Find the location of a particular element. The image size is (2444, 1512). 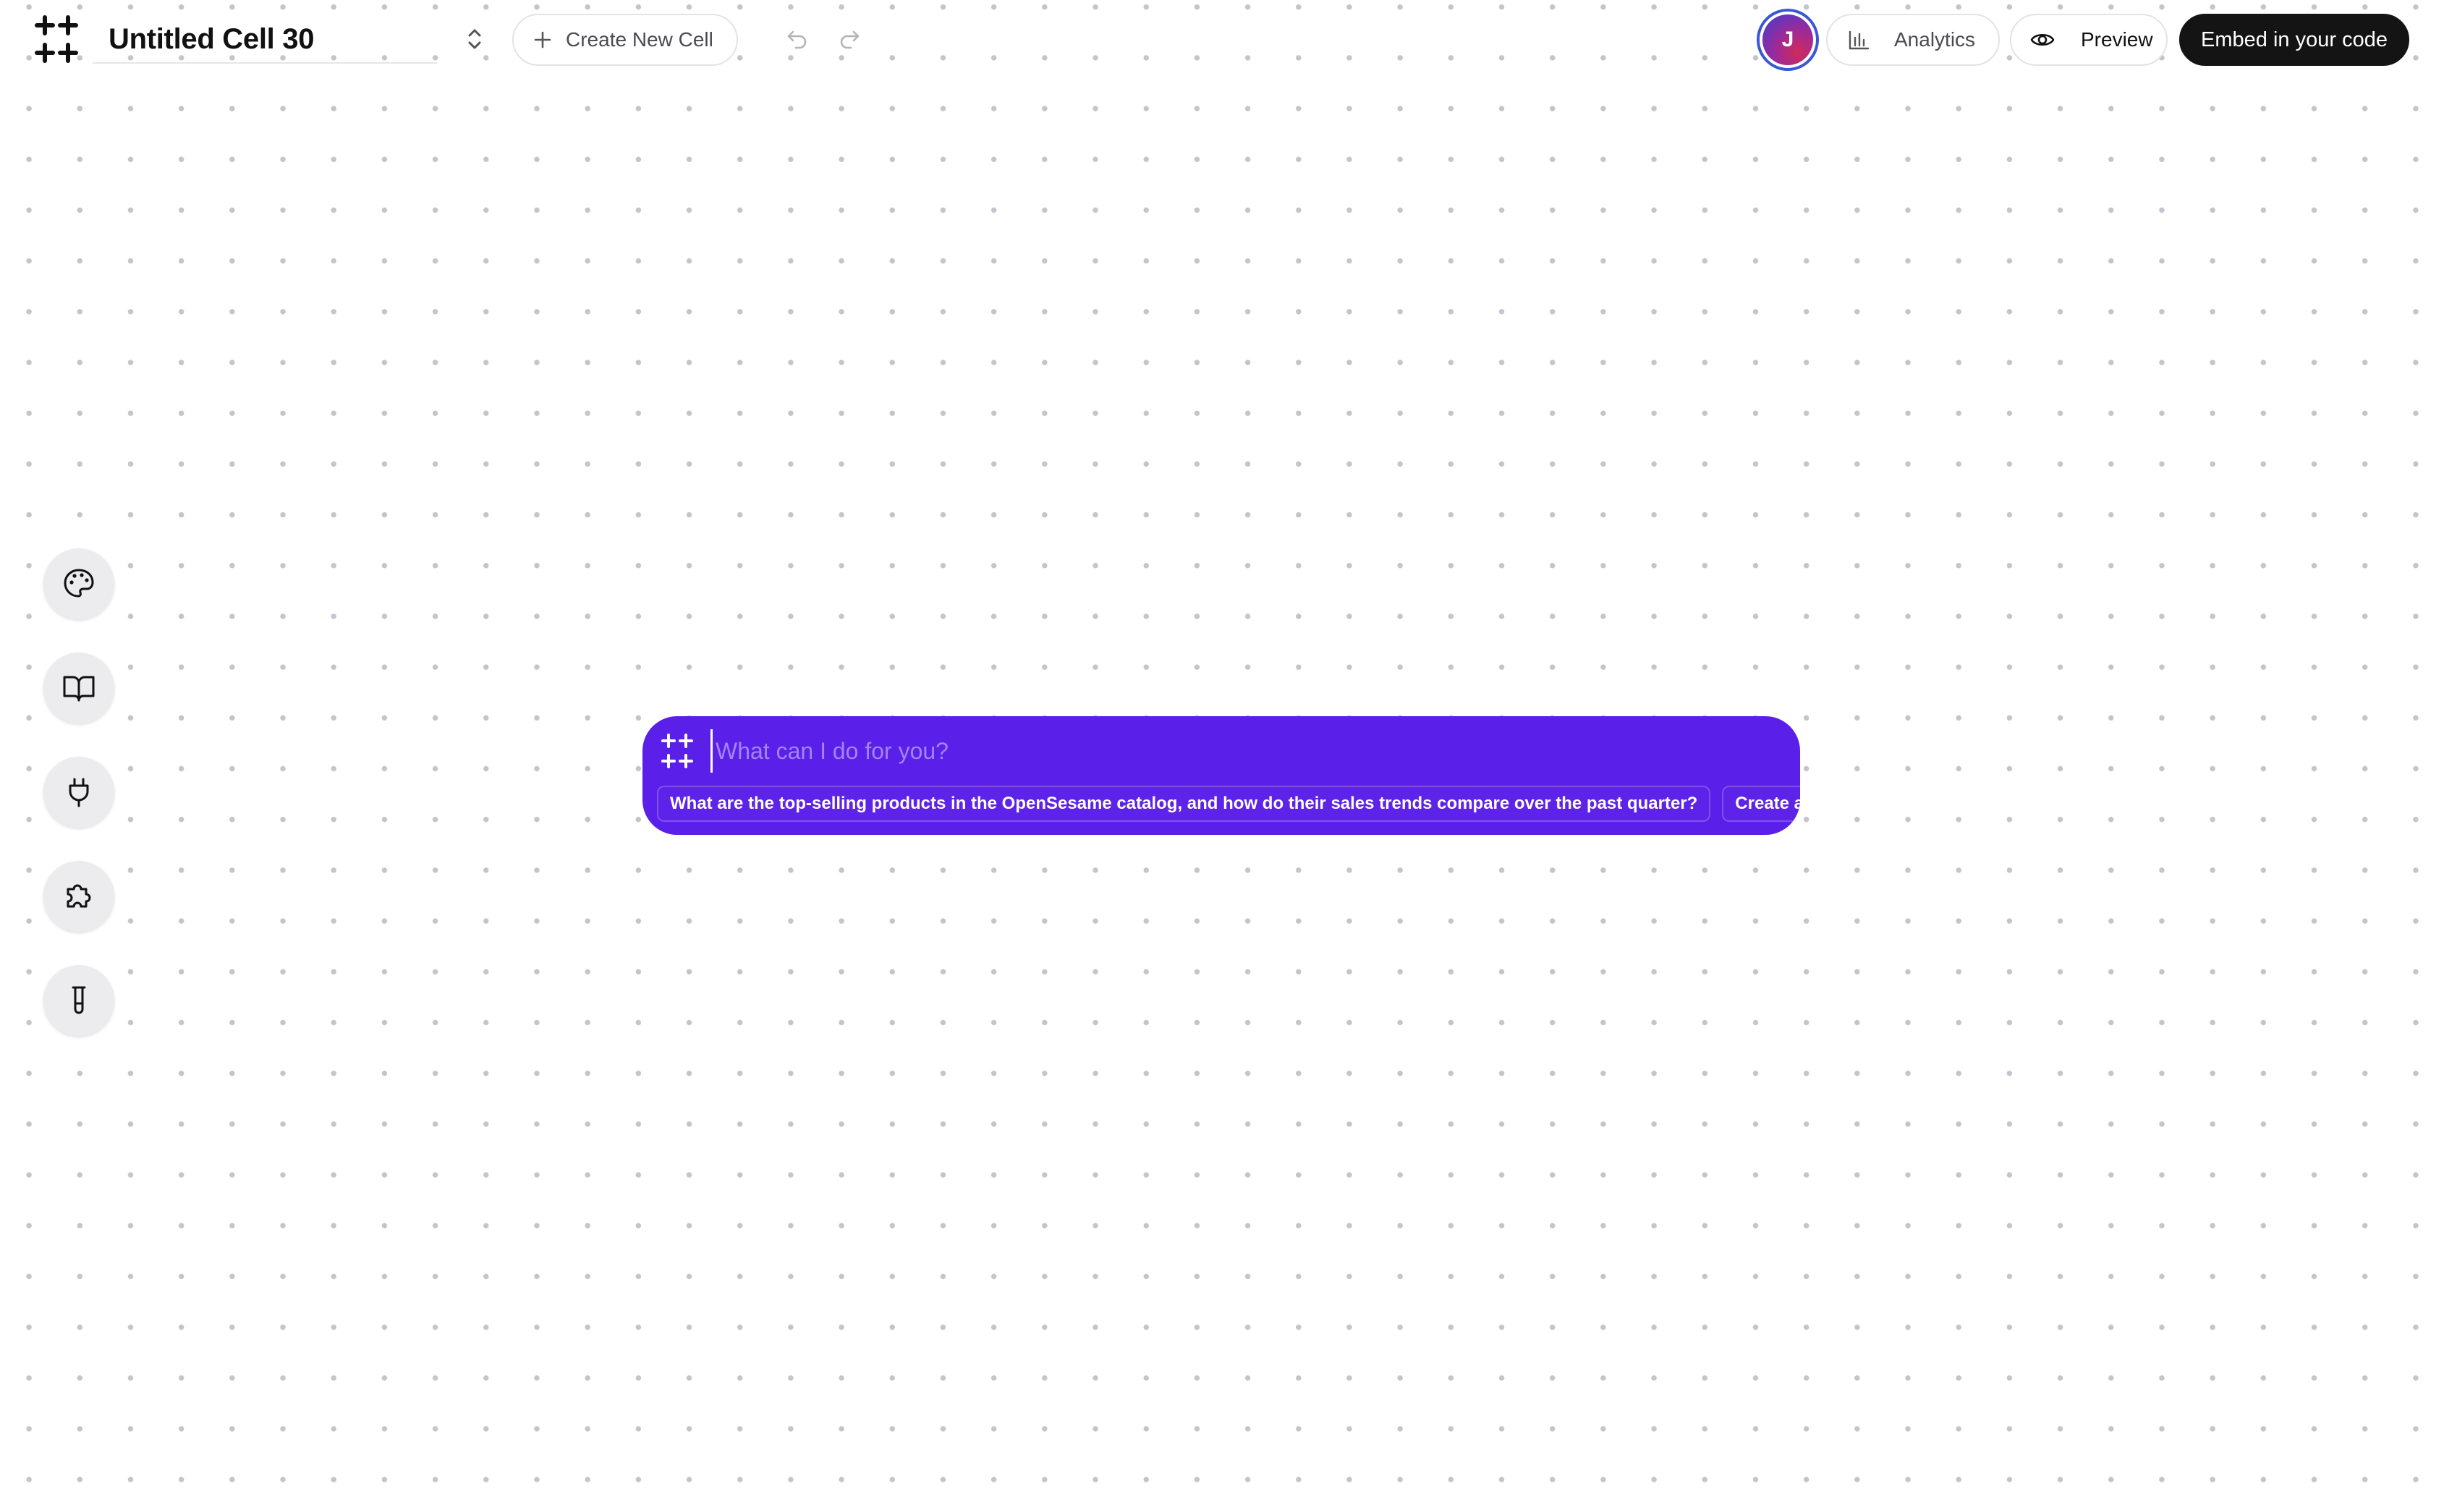

undo-icon is located at coordinates (798, 39).